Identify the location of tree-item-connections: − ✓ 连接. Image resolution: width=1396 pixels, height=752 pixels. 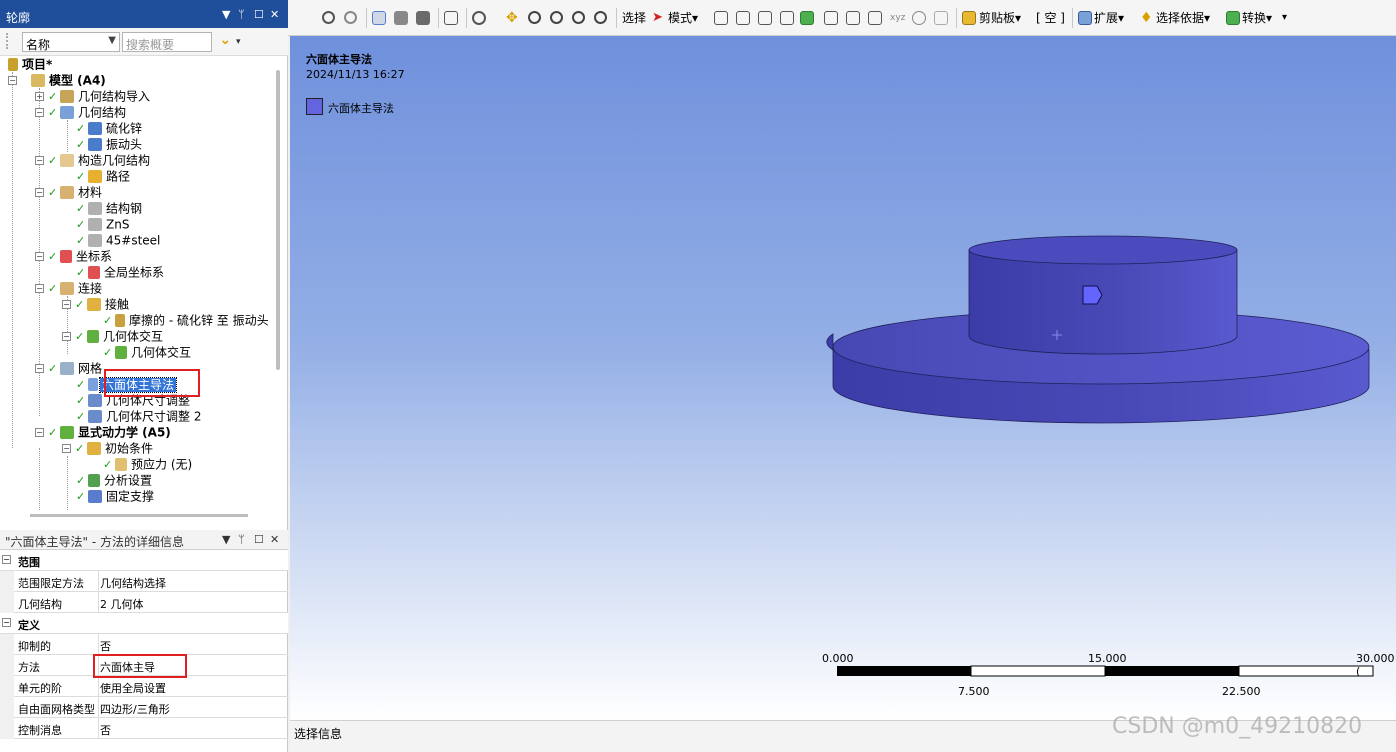
(68, 288).